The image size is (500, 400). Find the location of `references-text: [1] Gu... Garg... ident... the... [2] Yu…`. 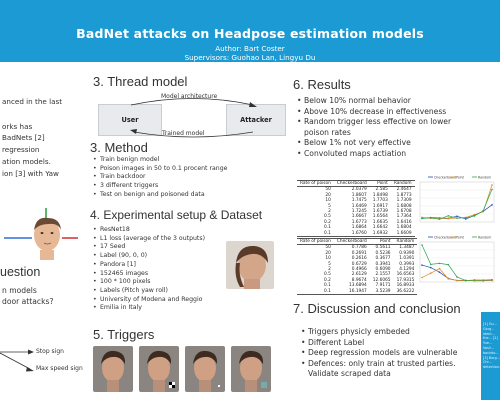

references-text: [1] Gu... Garg... ident... the... [2] Yu… is located at coordinates (491, 346).